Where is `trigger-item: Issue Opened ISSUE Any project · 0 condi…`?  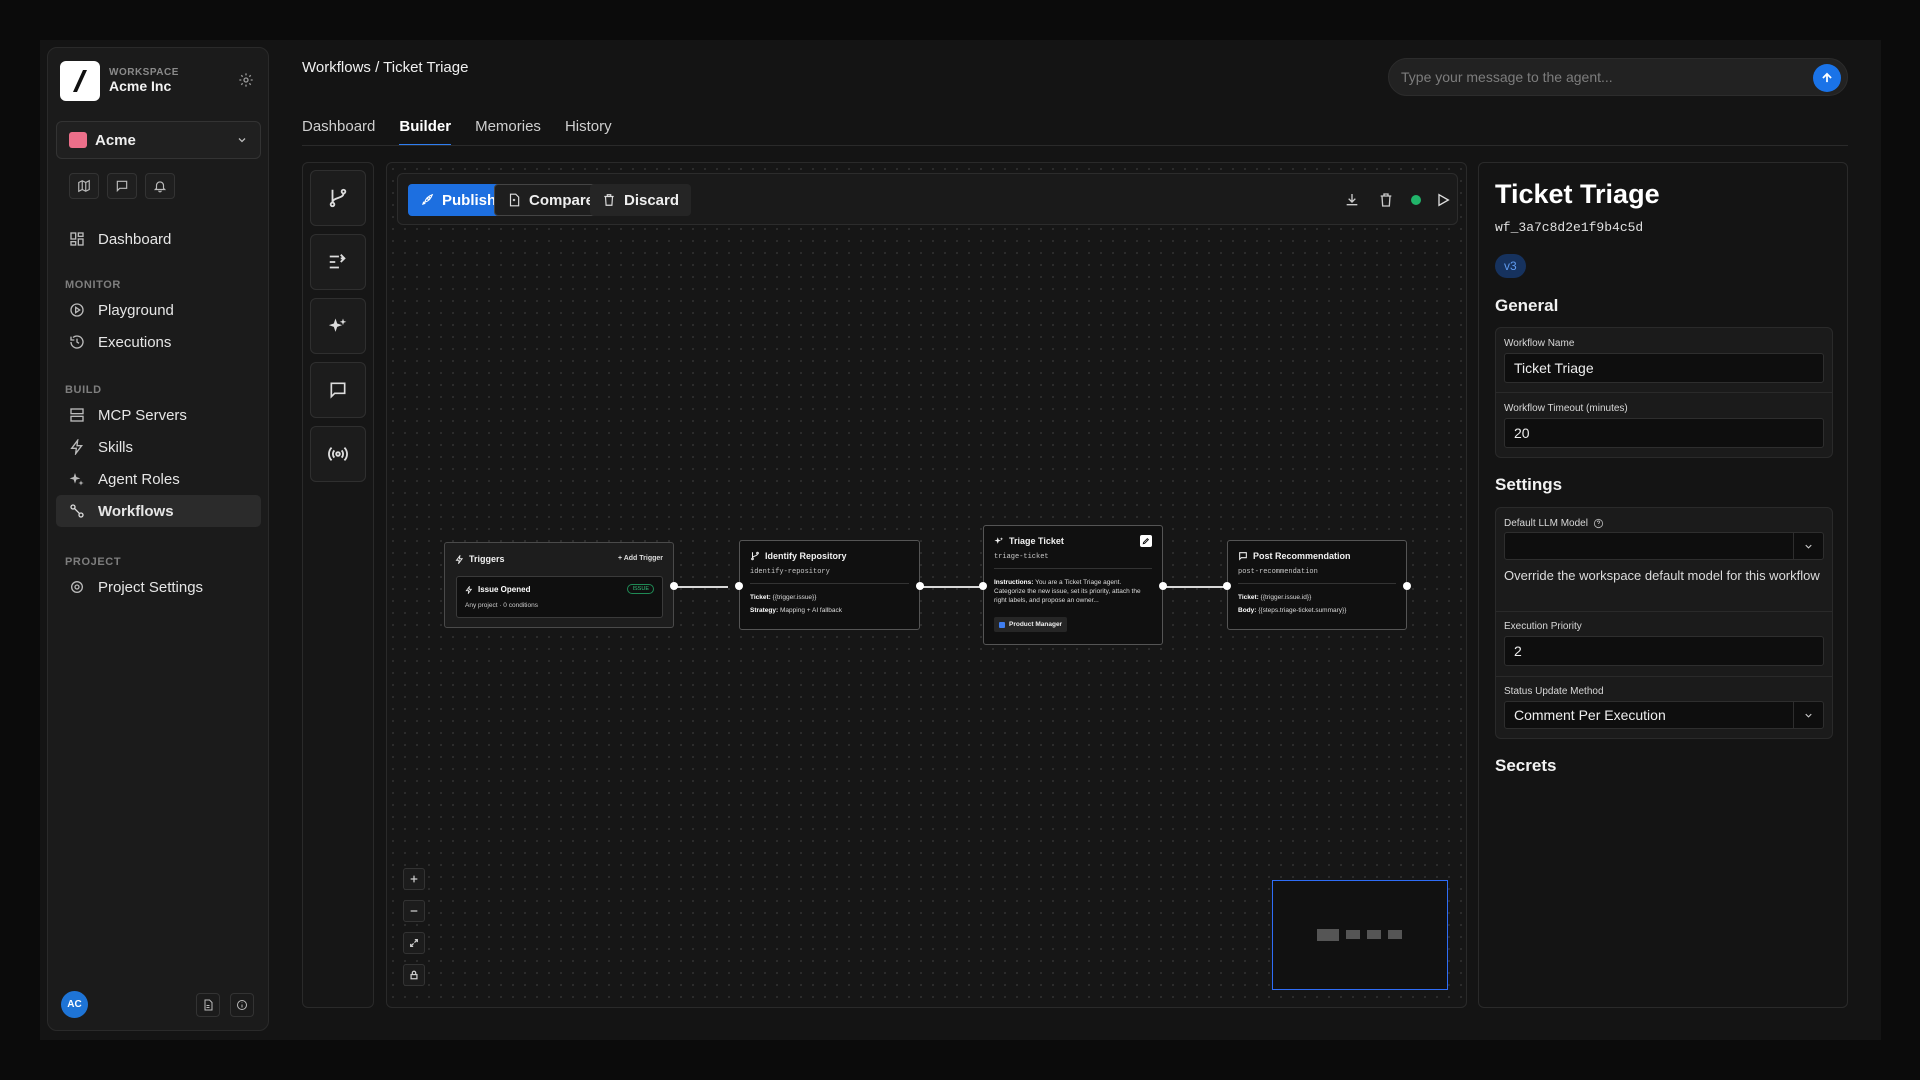 trigger-item: Issue Opened ISSUE Any project · 0 condi… is located at coordinates (559, 597).